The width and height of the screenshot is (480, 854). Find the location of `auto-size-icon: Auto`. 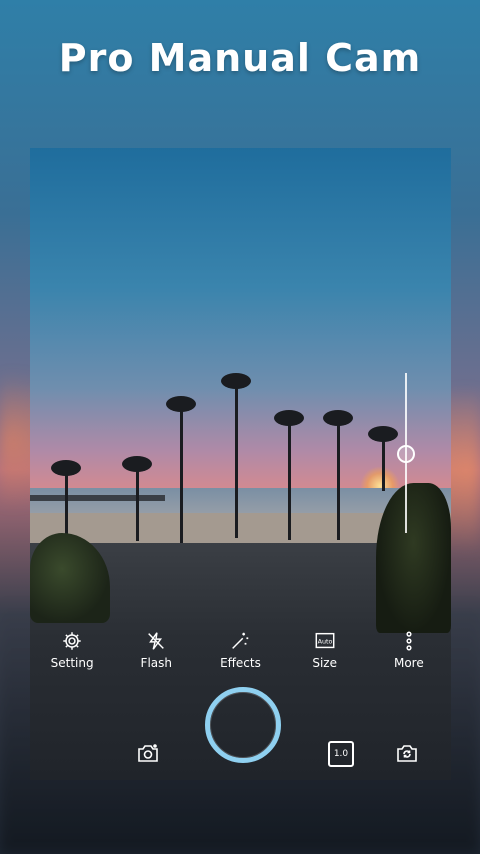

auto-size-icon: Auto is located at coordinates (325, 640).